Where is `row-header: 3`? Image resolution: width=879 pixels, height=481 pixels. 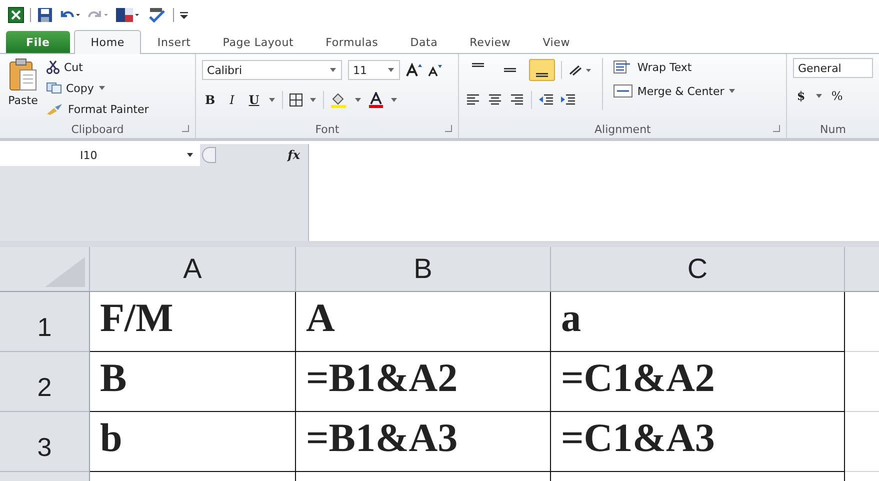
row-header: 3 is located at coordinates (45, 442).